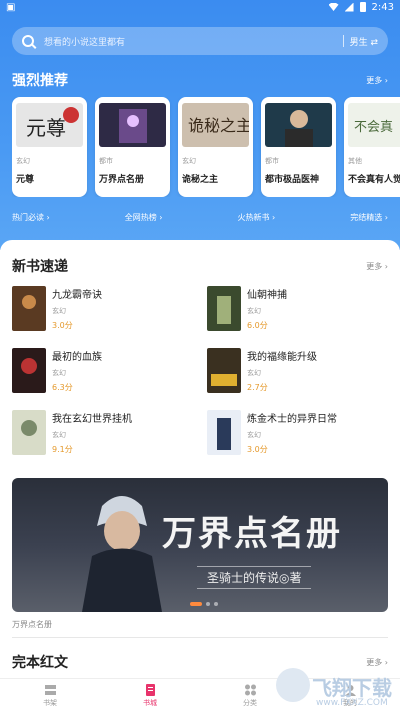 The height and width of the screenshot is (713, 400). I want to click on bookshelf-icon, so click(50, 690).